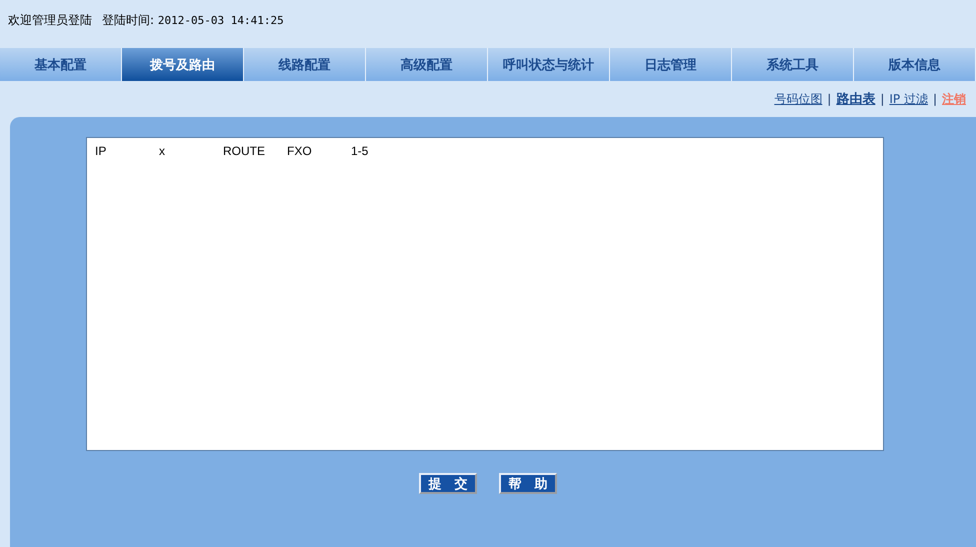  Describe the element at coordinates (193, 20) in the screenshot. I see `login-time: 登陆时间: 2012-05-03 14:41:25` at that location.